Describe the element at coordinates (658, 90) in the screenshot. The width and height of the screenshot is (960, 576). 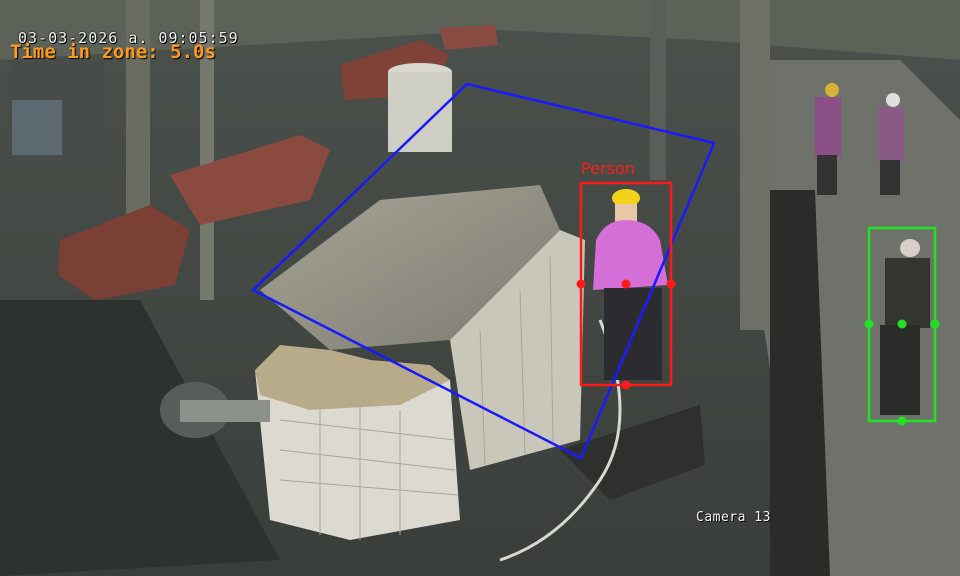
I see `pole-far` at that location.